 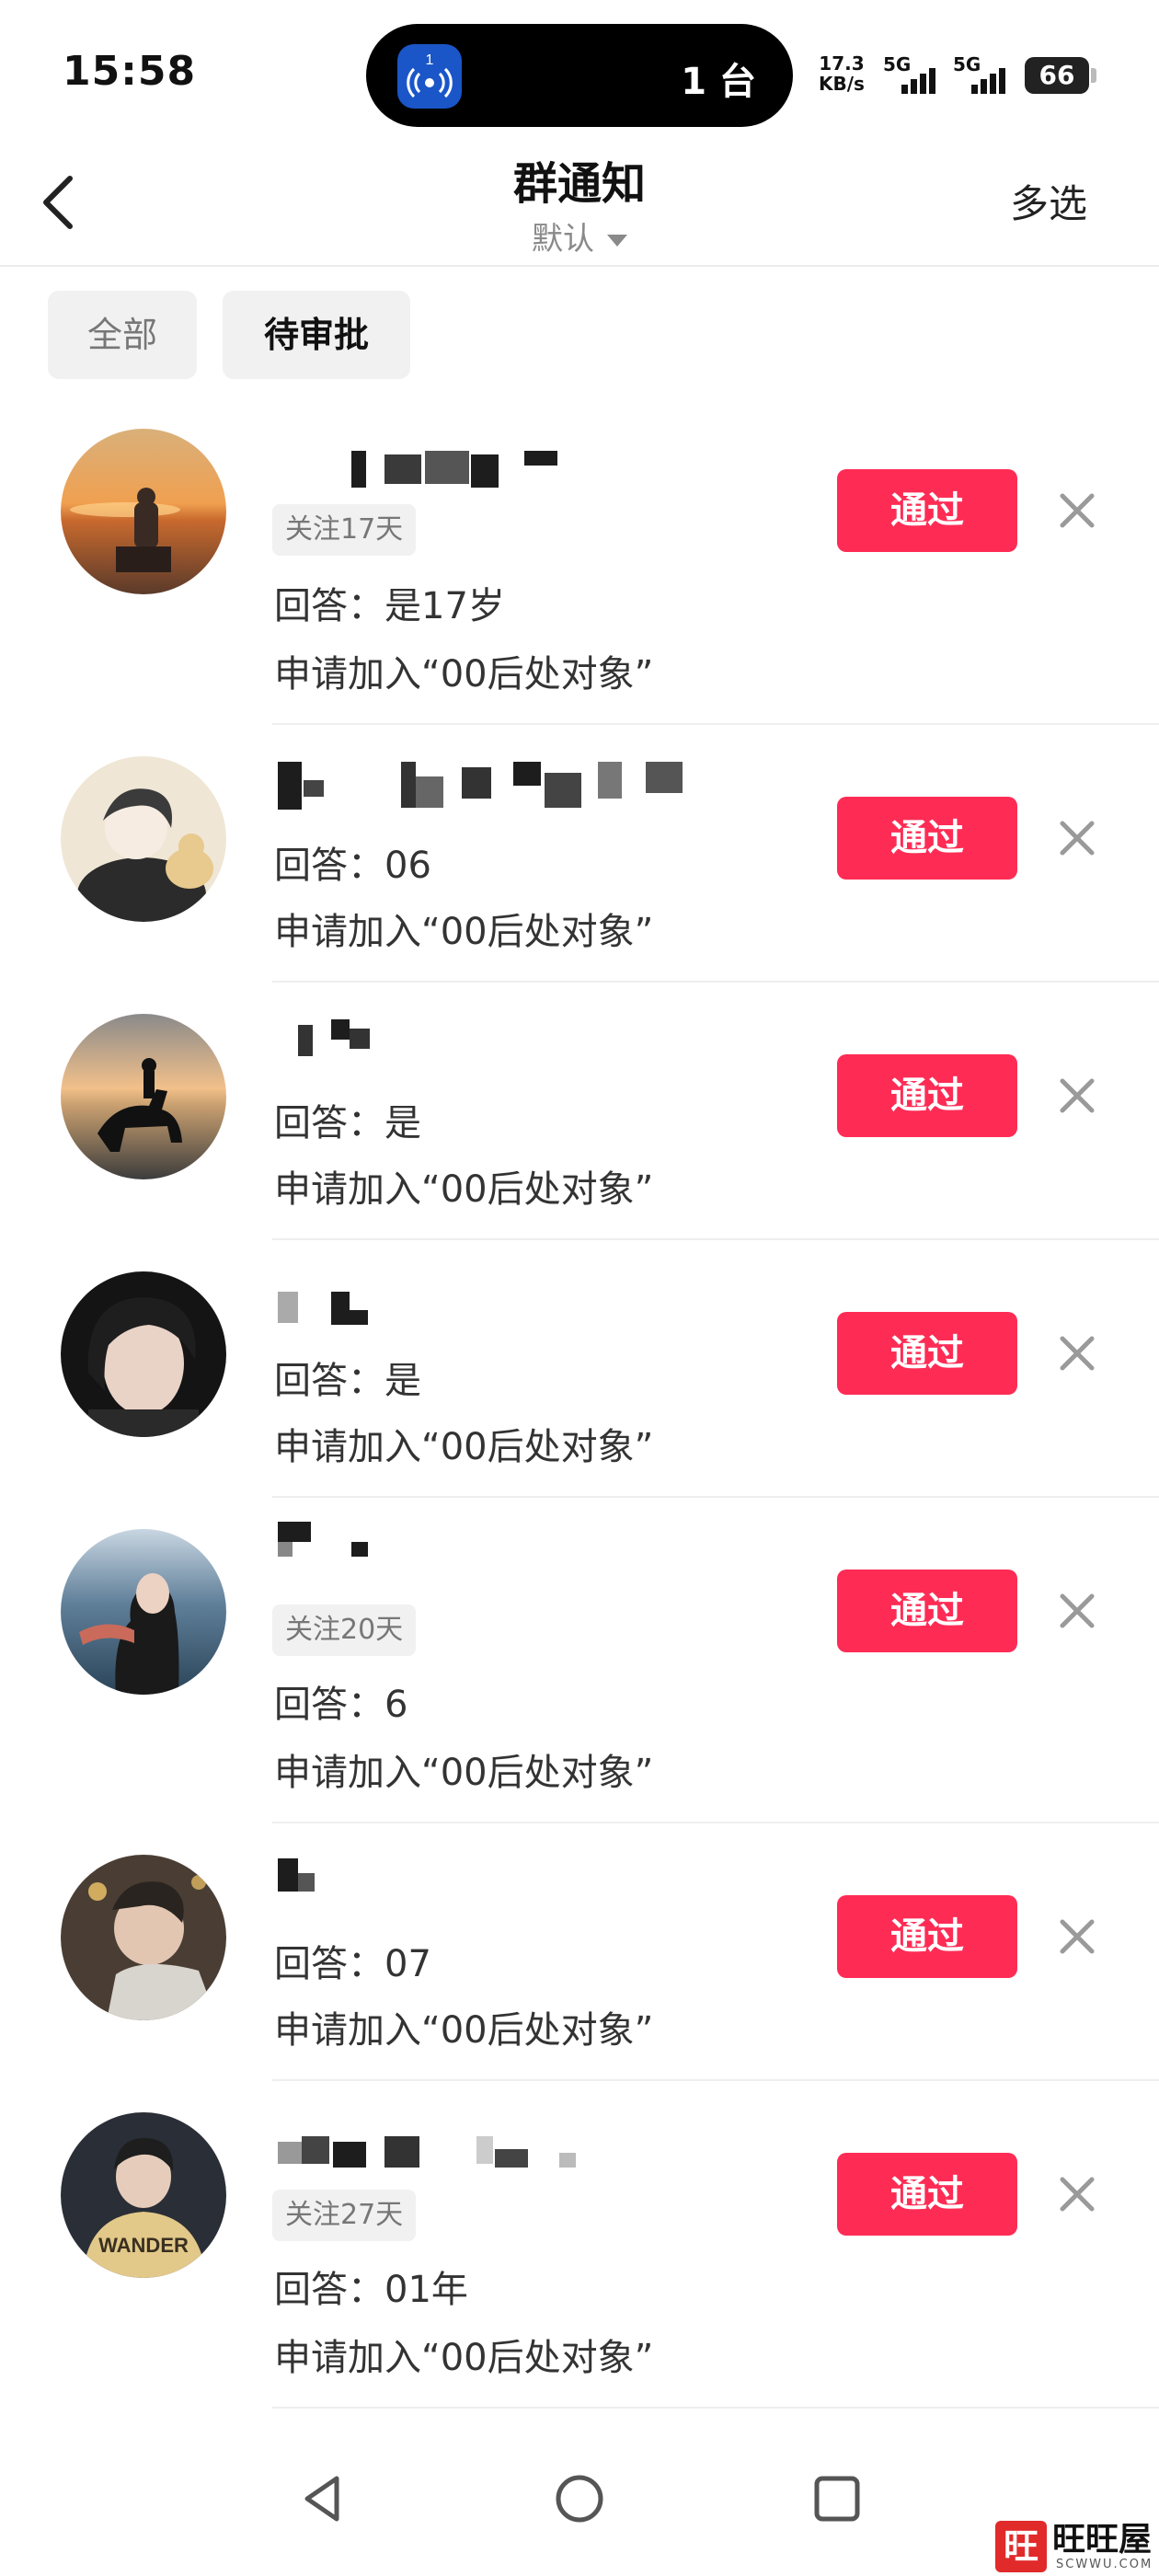 What do you see at coordinates (143, 2245) in the screenshot?
I see `svg-text: WANDER` at bounding box center [143, 2245].